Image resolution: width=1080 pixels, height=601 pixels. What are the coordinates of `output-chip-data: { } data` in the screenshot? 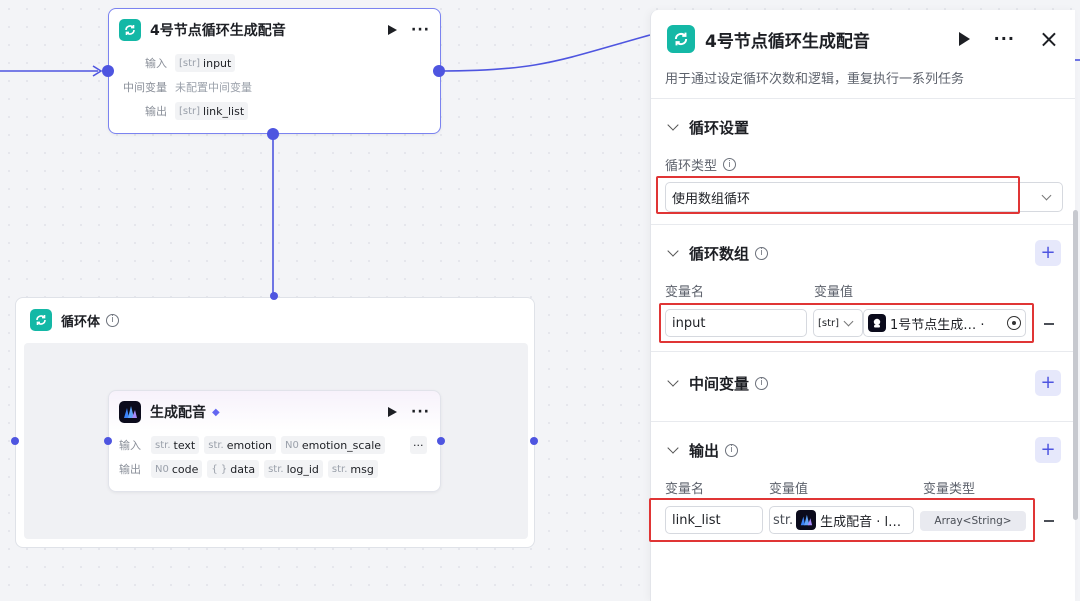 It's located at (233, 469).